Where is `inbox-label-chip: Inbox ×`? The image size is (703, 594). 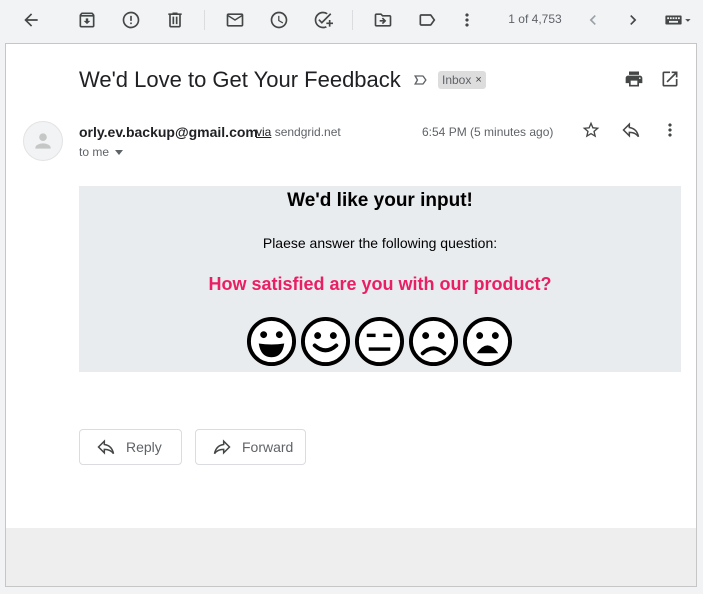 inbox-label-chip: Inbox × is located at coordinates (462, 80).